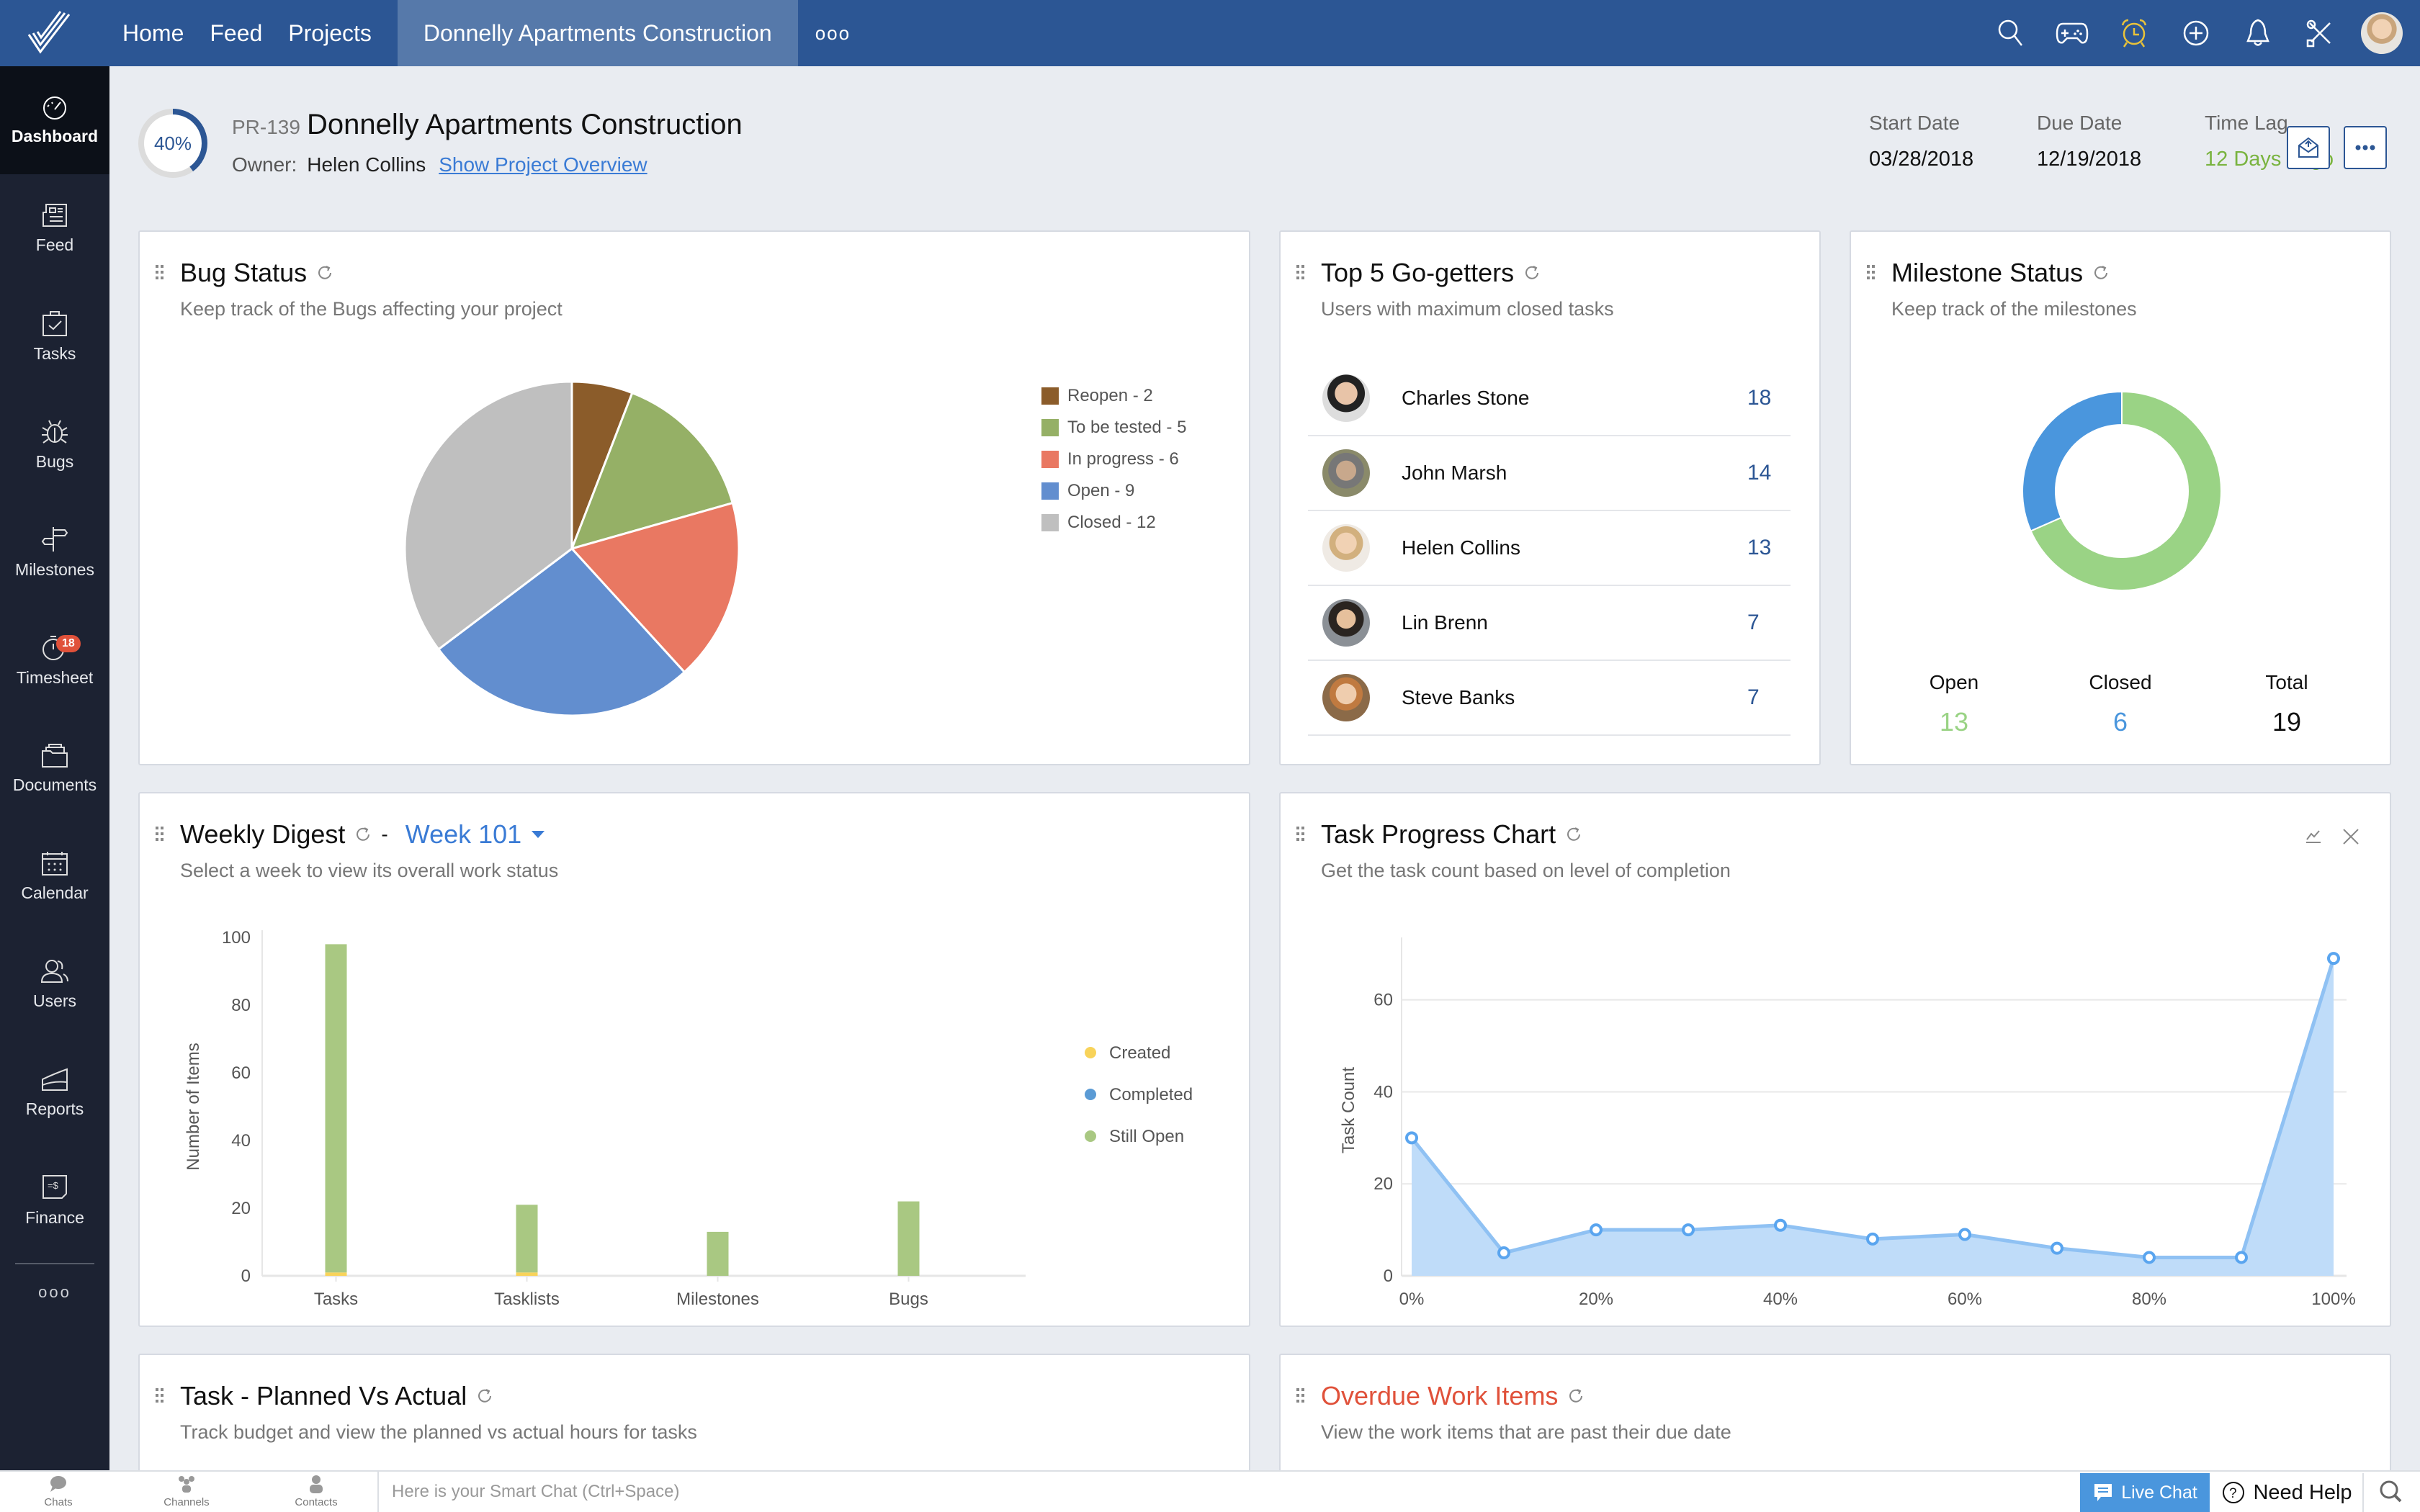  Describe the element at coordinates (54, 444) in the screenshot. I see `sidebar-item-bugs: Bugs` at that location.